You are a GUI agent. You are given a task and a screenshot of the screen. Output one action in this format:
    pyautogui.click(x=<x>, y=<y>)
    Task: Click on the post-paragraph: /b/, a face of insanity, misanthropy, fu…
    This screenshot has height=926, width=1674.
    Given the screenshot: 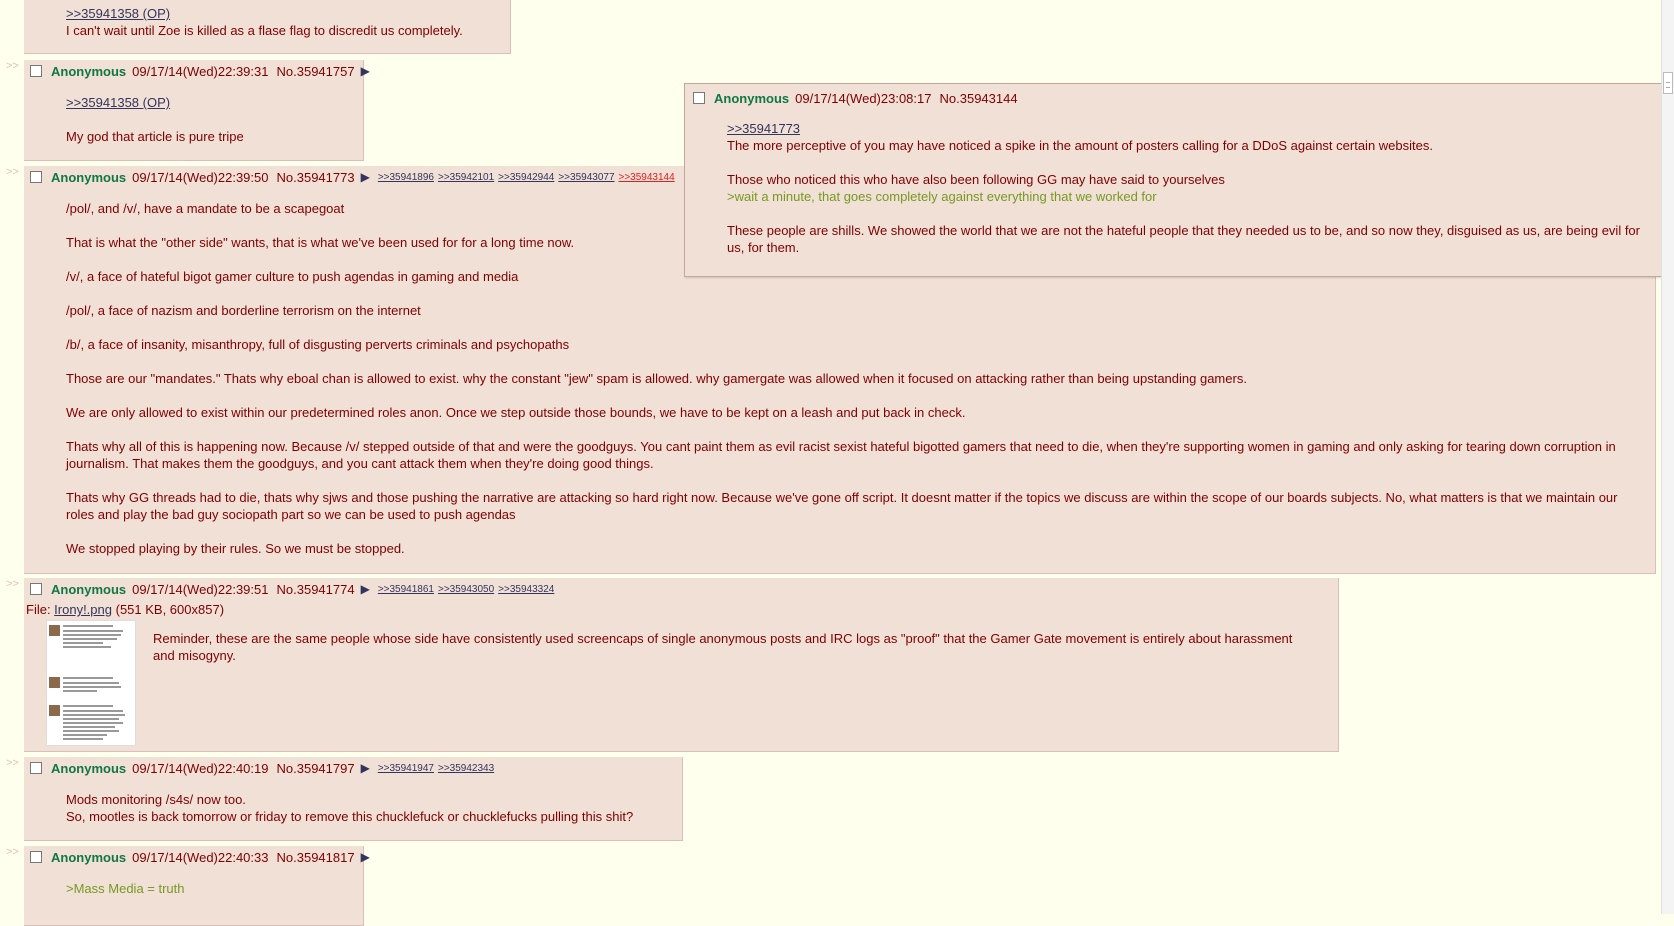 What is the action you would take?
    pyautogui.click(x=318, y=344)
    